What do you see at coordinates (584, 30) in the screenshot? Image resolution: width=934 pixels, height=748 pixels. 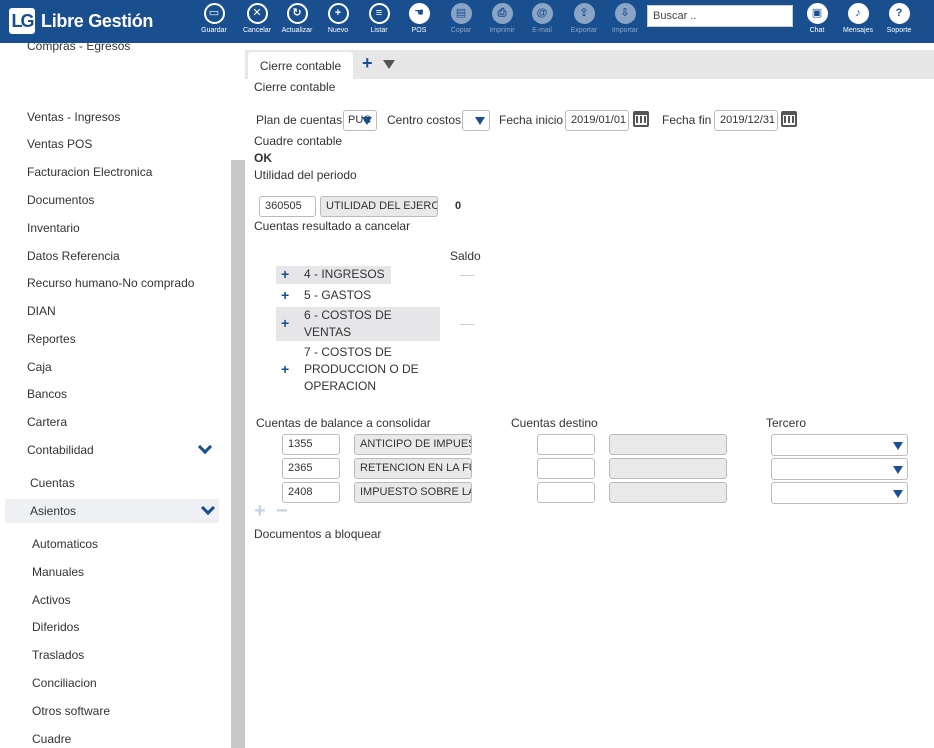 I see `toolbar-button-label: Exportar` at bounding box center [584, 30].